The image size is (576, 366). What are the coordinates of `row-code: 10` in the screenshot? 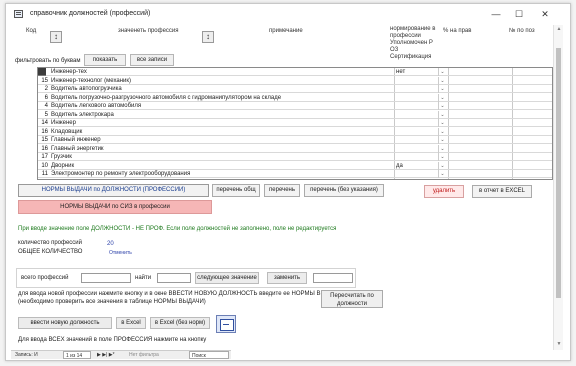 It's located at (43, 166).